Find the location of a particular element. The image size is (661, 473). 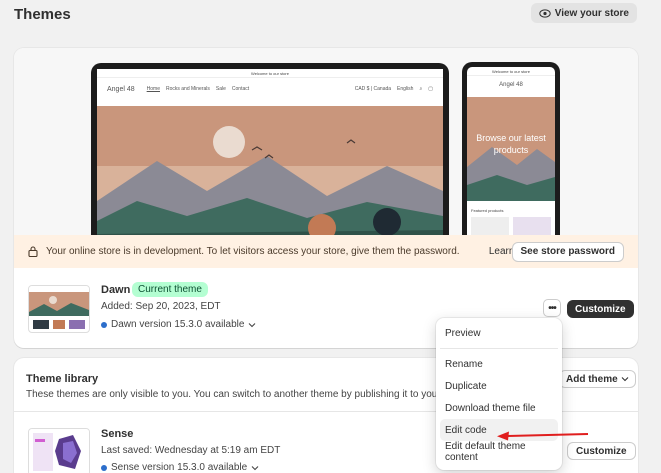

theme-last-saved: Last saved: Wednesday at 5:19 am EDT is located at coordinates (191, 450).